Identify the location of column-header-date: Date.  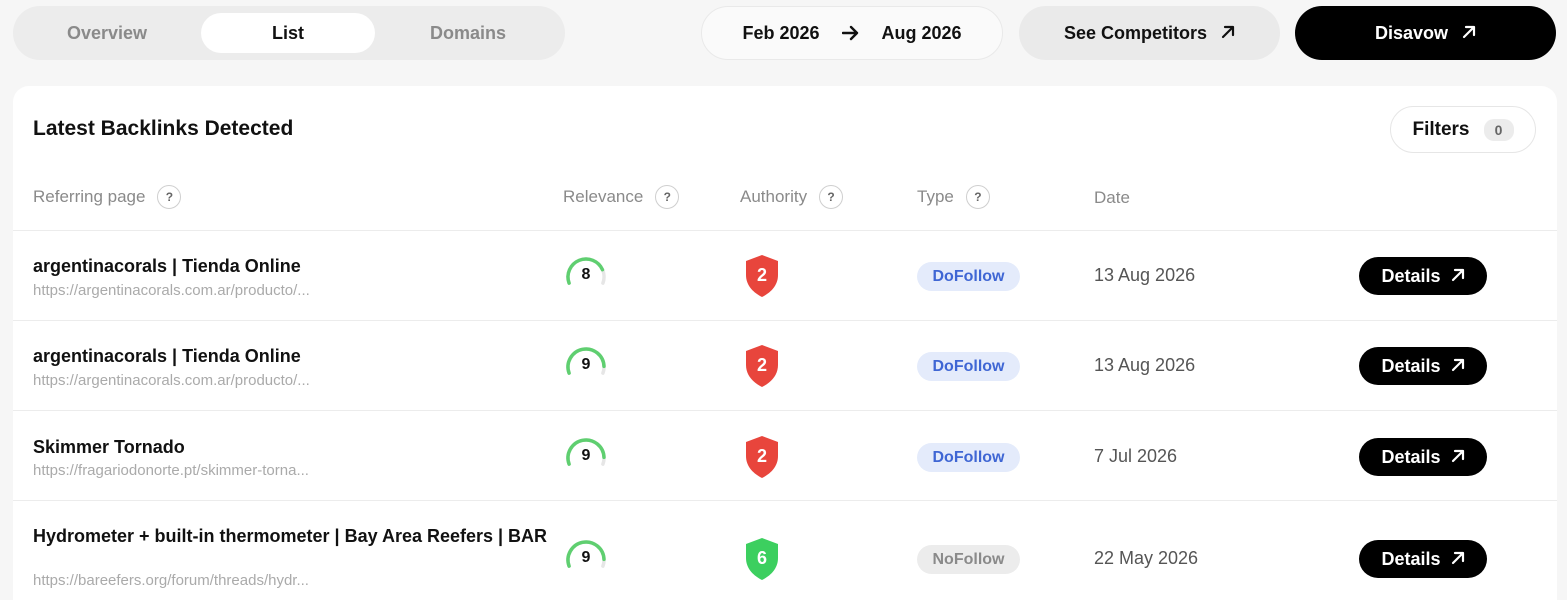
(1112, 198).